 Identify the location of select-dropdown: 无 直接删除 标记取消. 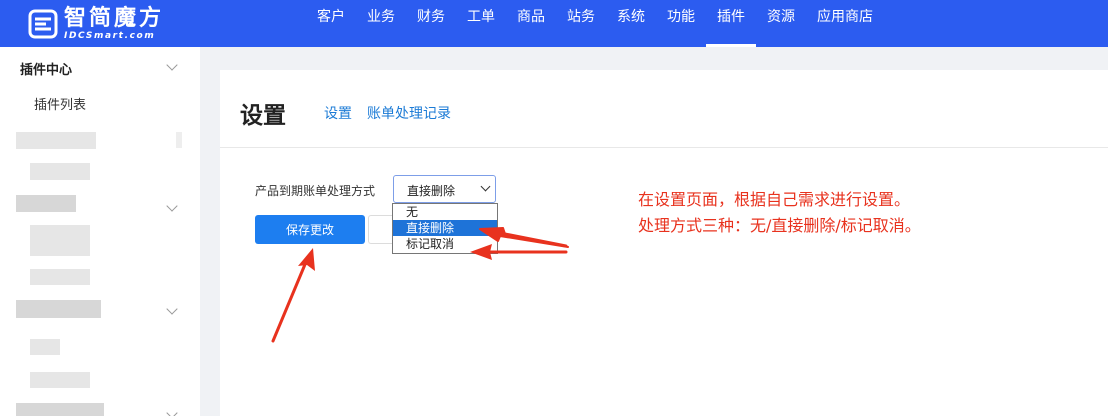
(445, 228).